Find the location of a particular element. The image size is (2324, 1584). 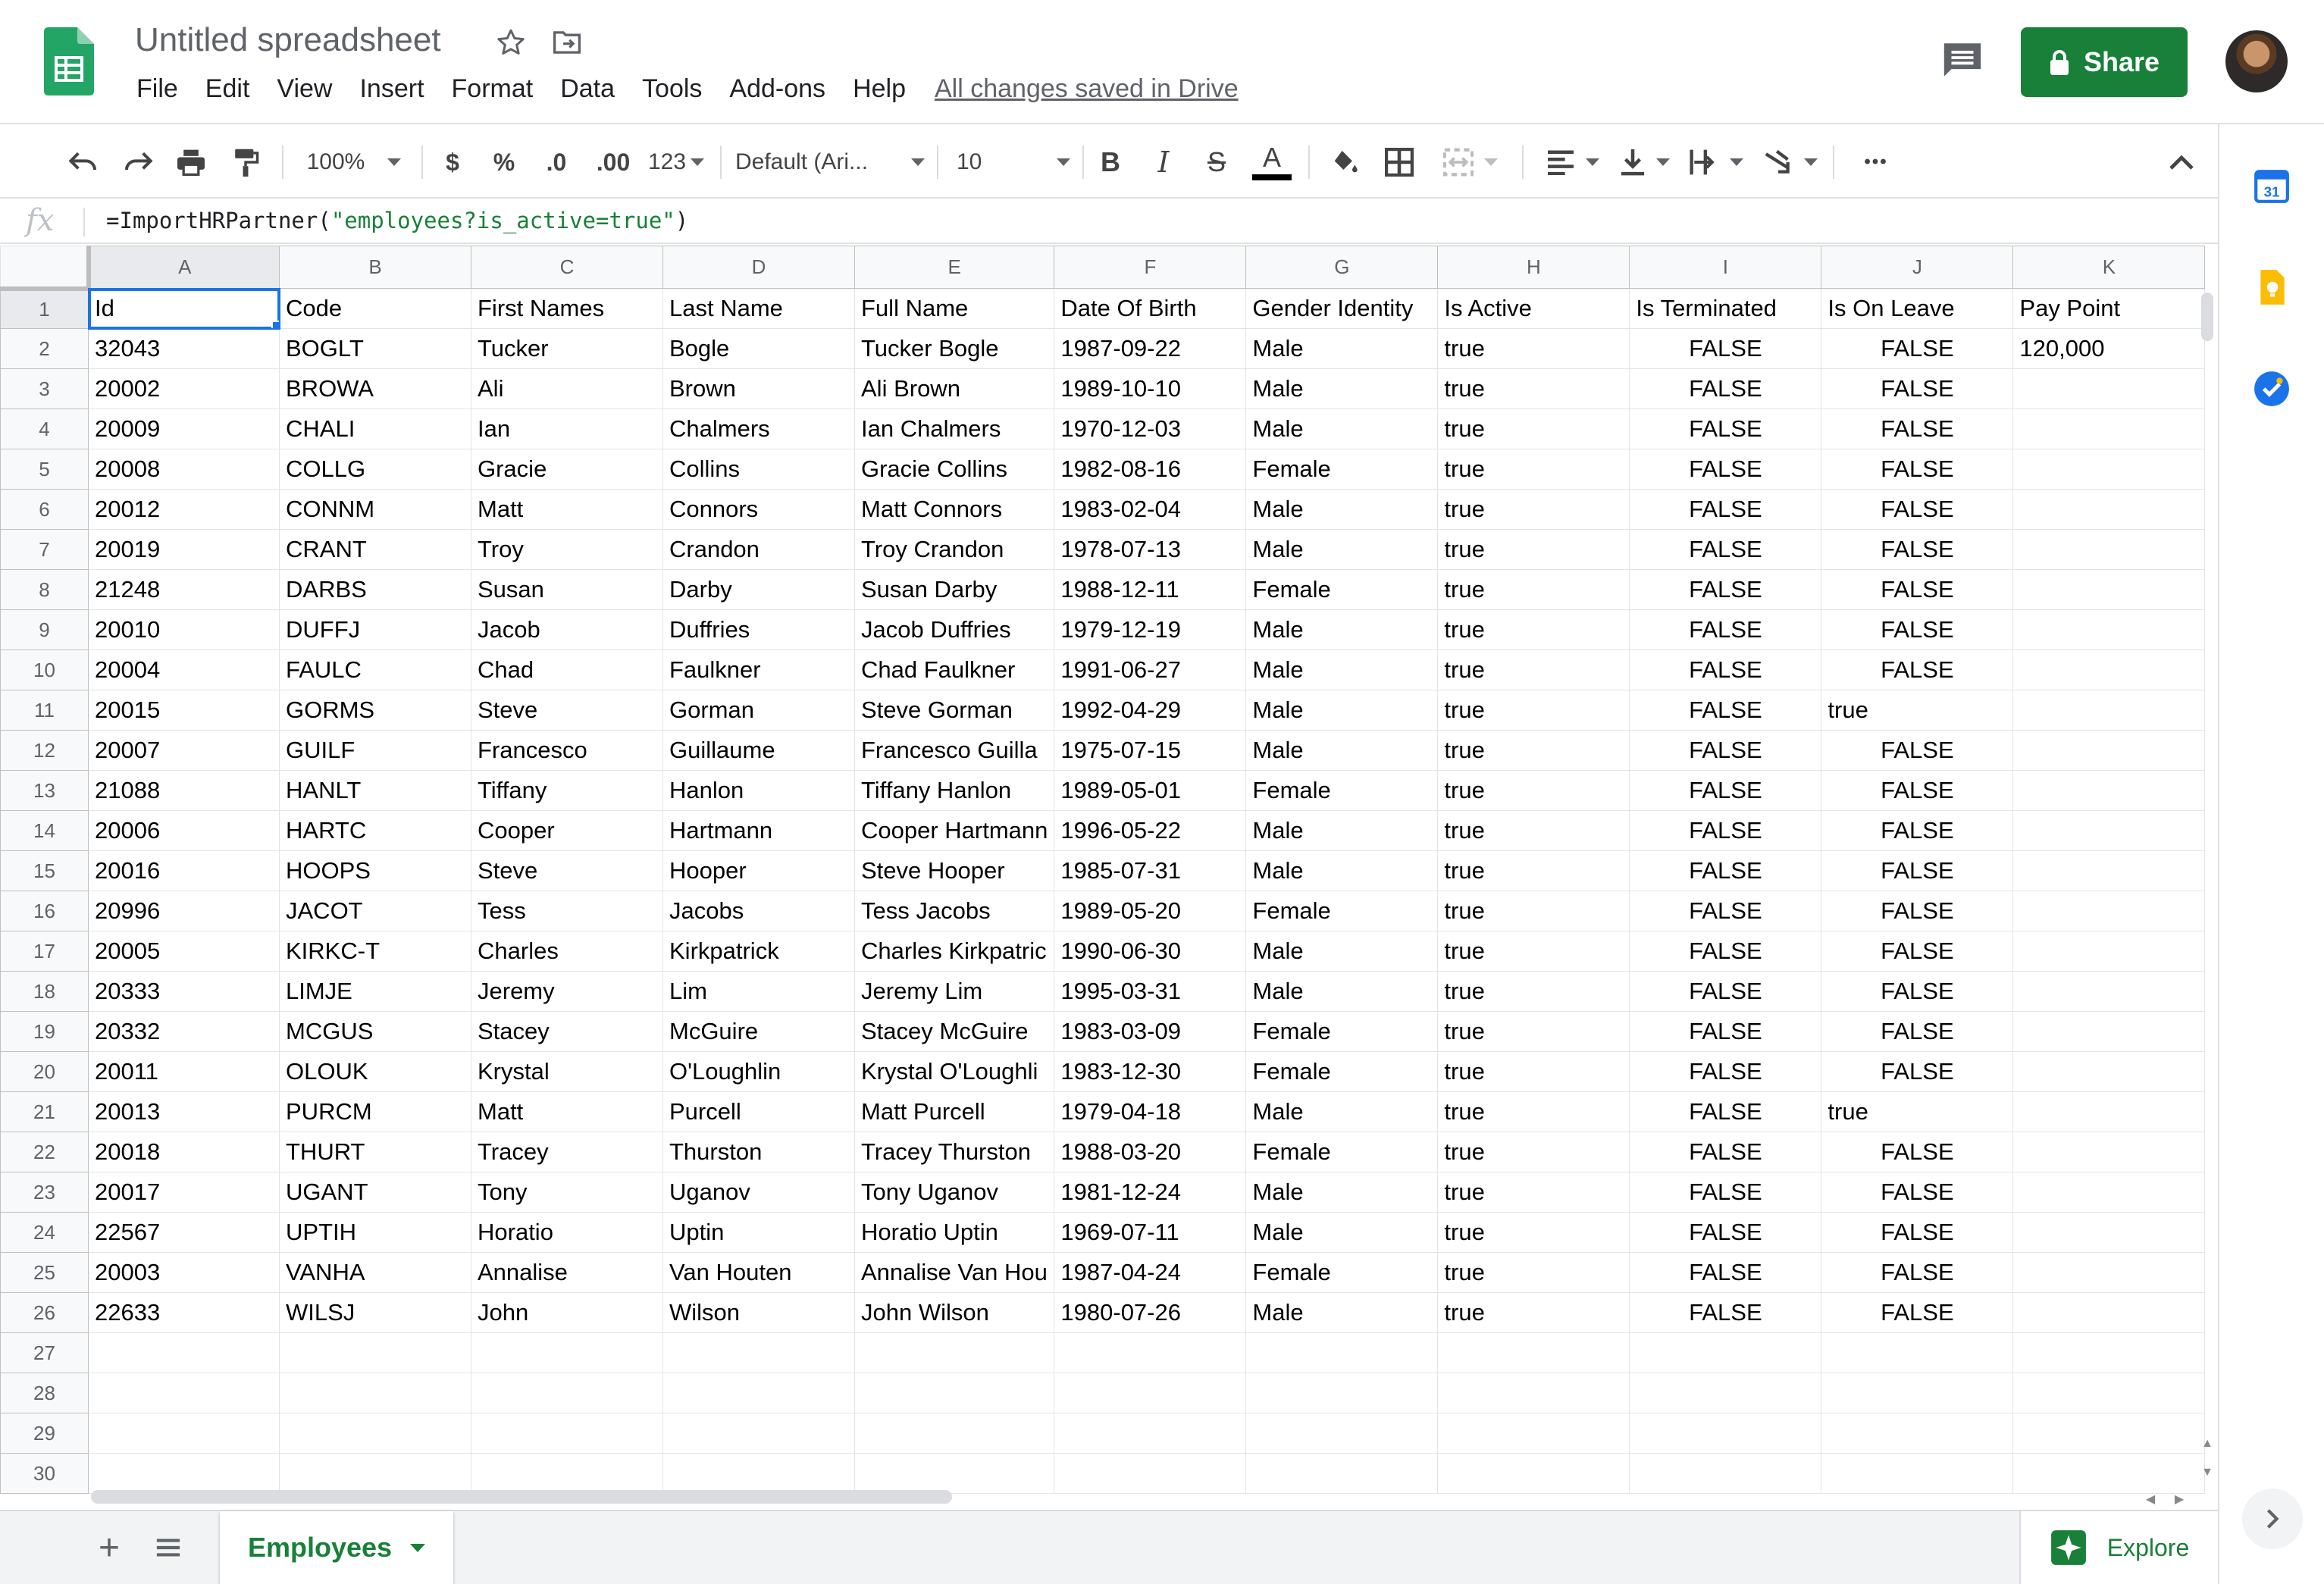

cell-f11: 1992-04-29 is located at coordinates (1150, 710).